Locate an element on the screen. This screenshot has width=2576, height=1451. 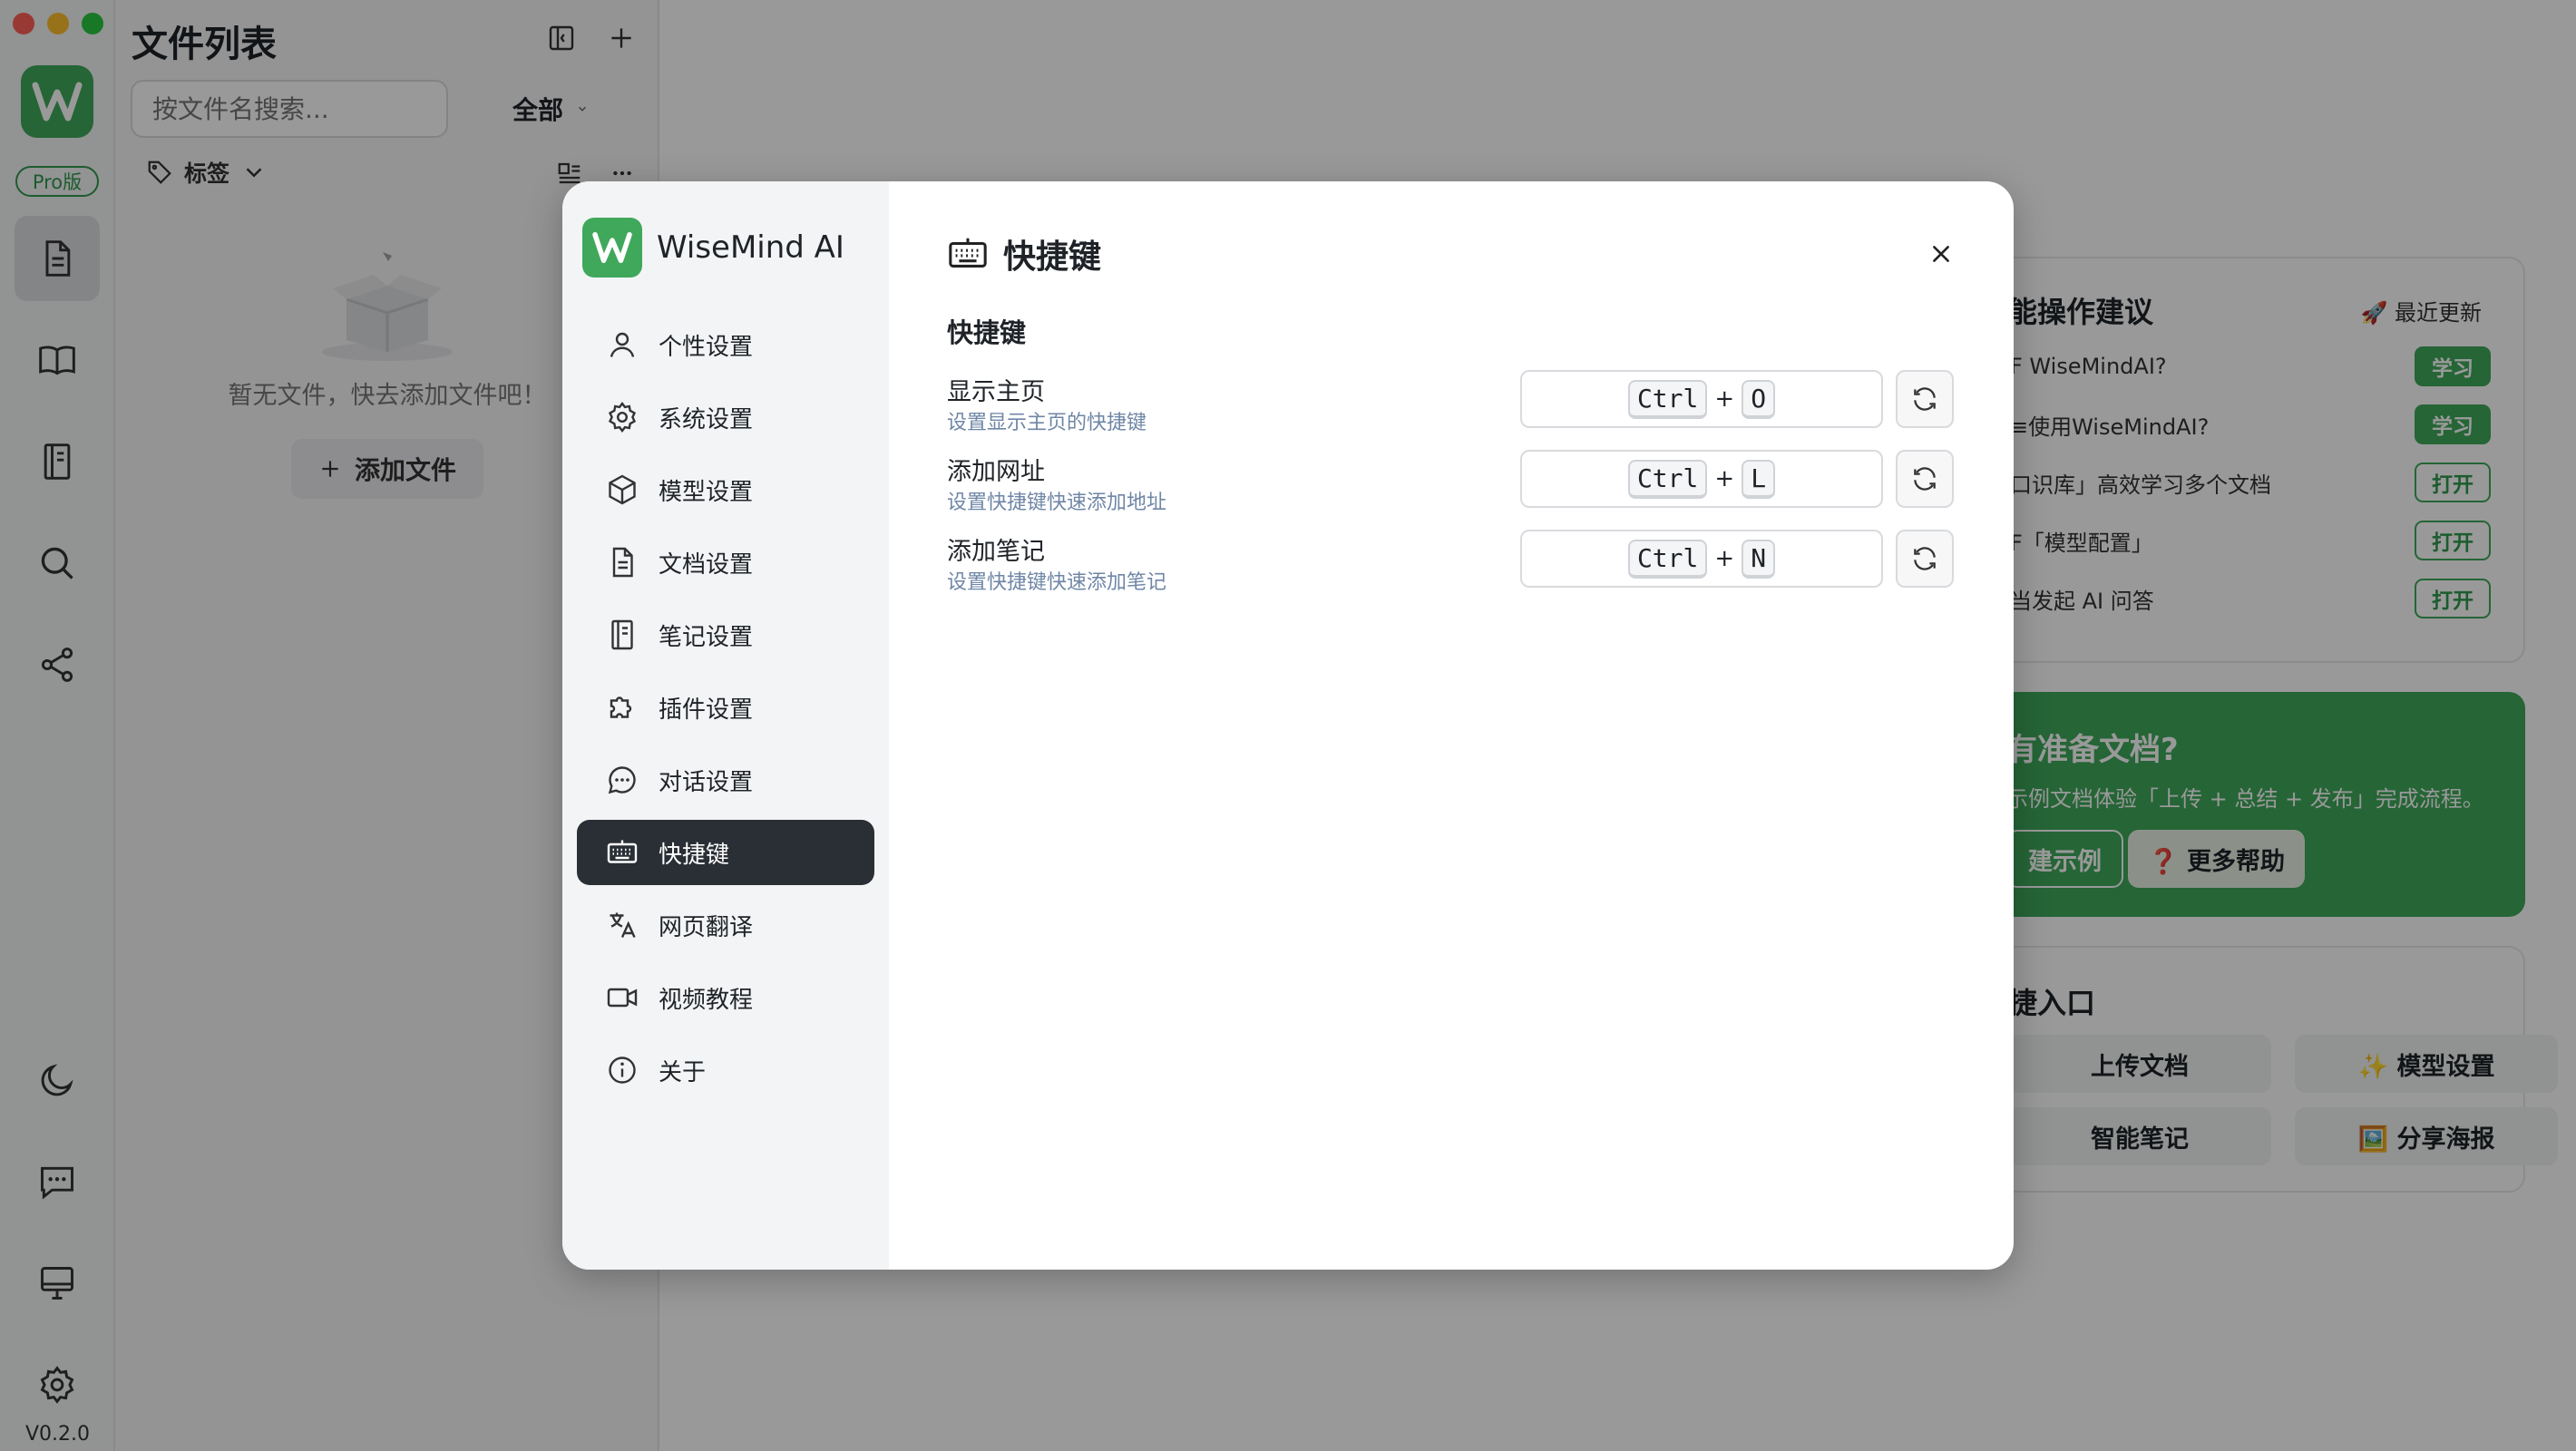
modal-brand: WiseMind AI is located at coordinates (713, 248).